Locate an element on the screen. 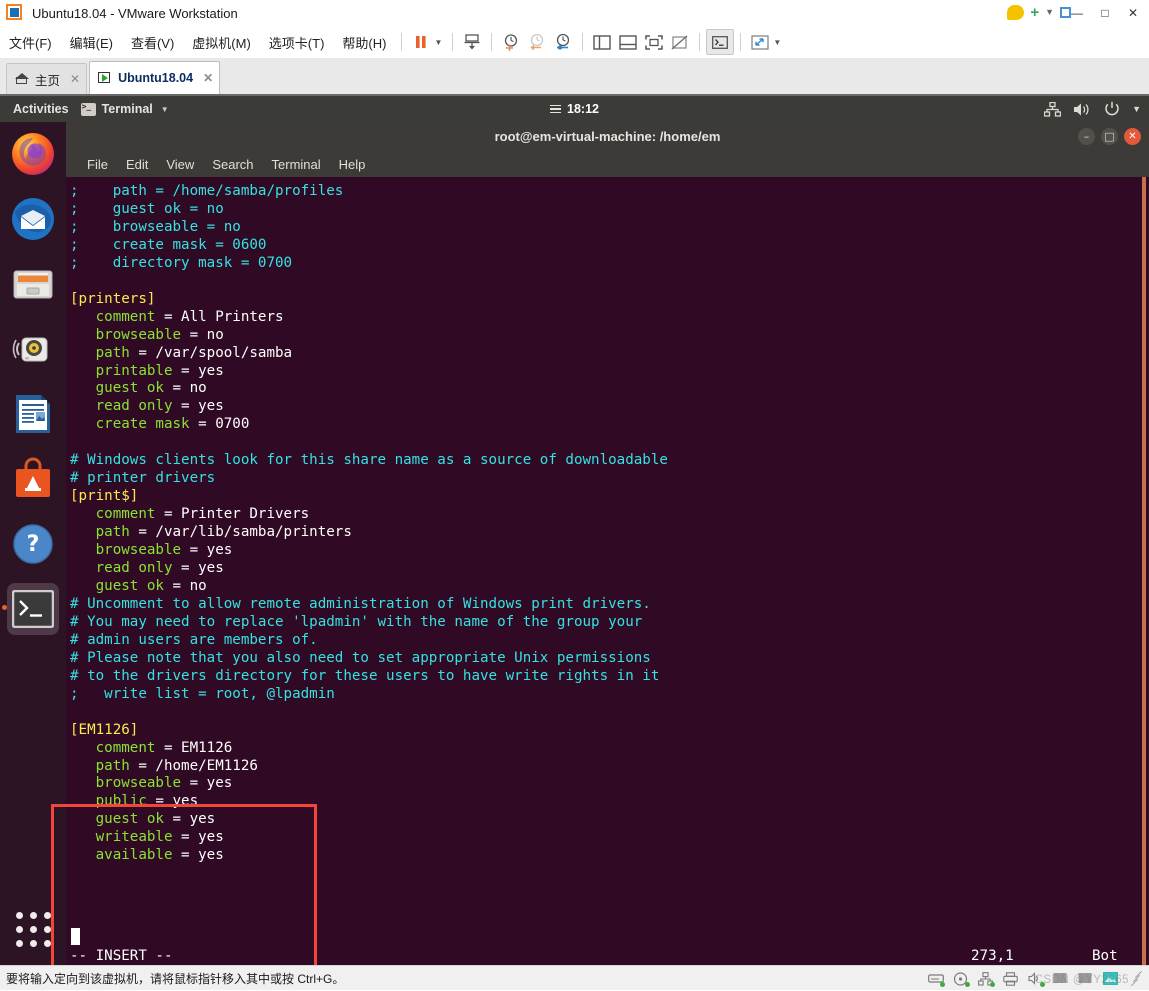 The height and width of the screenshot is (991, 1149). tab-ubuntu-close-icon: ✕ is located at coordinates (208, 78).